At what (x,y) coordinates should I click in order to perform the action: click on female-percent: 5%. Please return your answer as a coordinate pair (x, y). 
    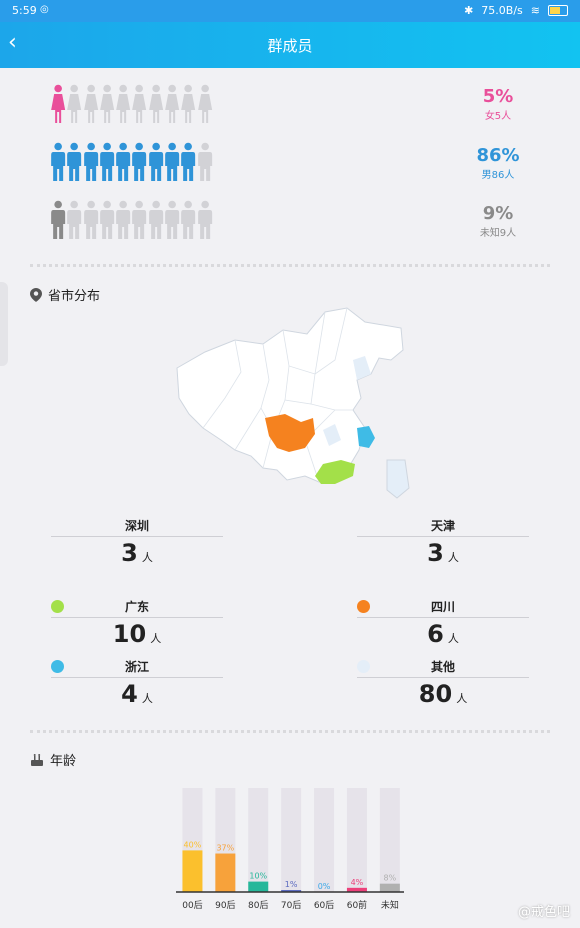
    Looking at the image, I should click on (498, 96).